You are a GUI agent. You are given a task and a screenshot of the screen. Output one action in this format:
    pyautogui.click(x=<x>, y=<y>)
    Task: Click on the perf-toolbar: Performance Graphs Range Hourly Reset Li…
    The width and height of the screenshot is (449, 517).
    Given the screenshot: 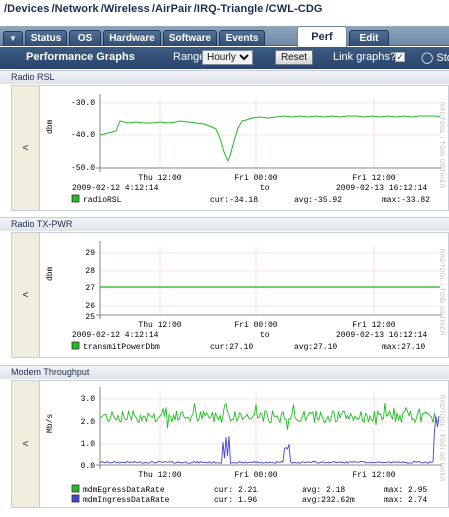 What is the action you would take?
    pyautogui.click(x=224, y=58)
    